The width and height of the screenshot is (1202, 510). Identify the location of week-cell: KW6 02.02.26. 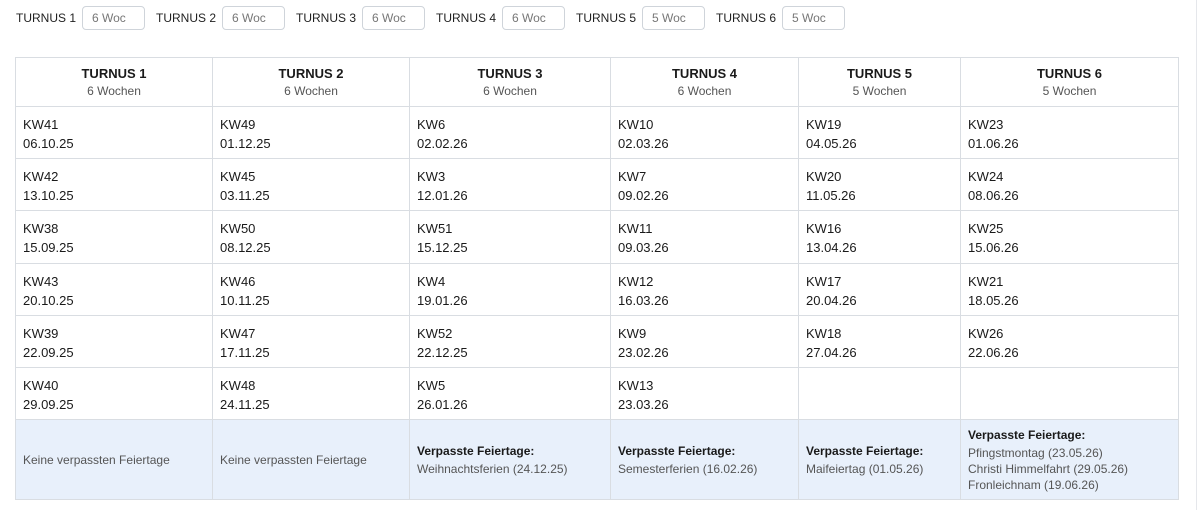
(510, 132).